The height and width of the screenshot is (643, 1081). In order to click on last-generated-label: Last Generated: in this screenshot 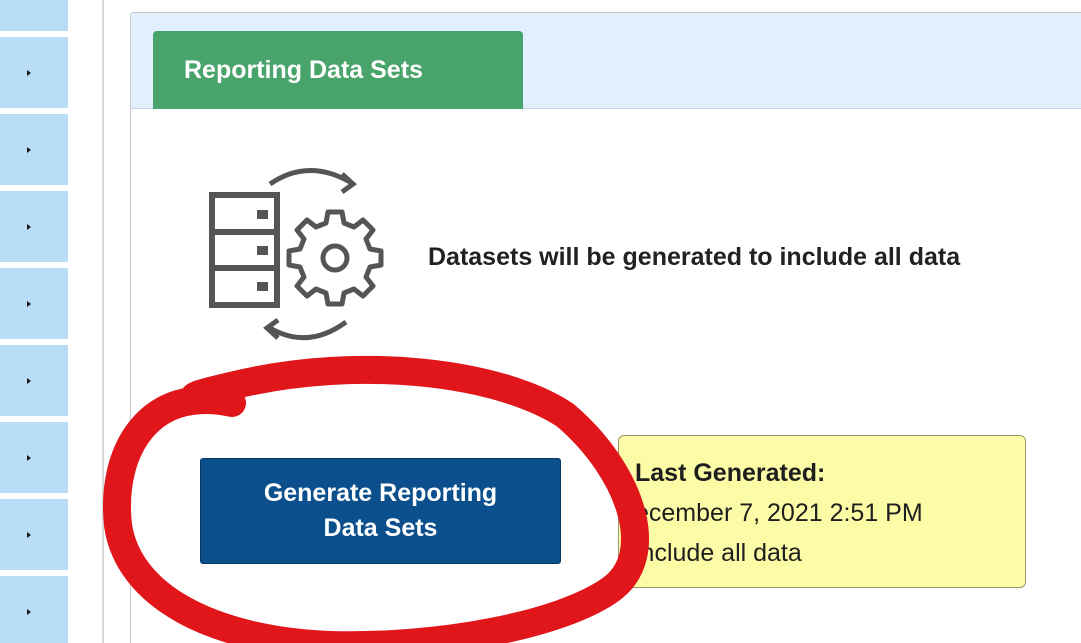, I will do `click(730, 473)`.